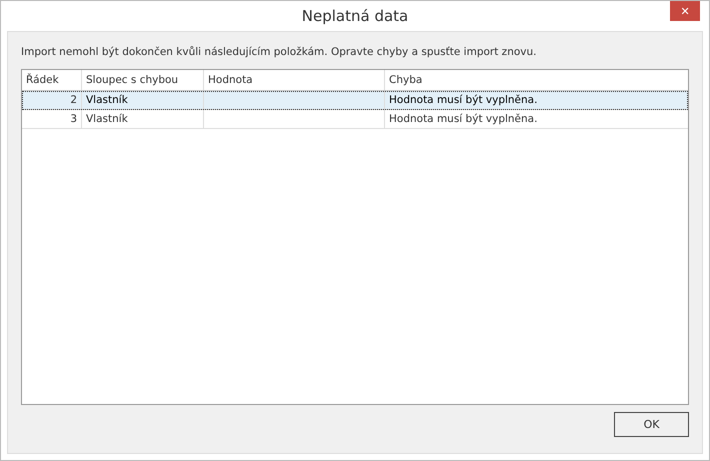  What do you see at coordinates (355, 119) in the screenshot?
I see `table-row: 3 Vlastník Hodnota musí být vyplněna.` at bounding box center [355, 119].